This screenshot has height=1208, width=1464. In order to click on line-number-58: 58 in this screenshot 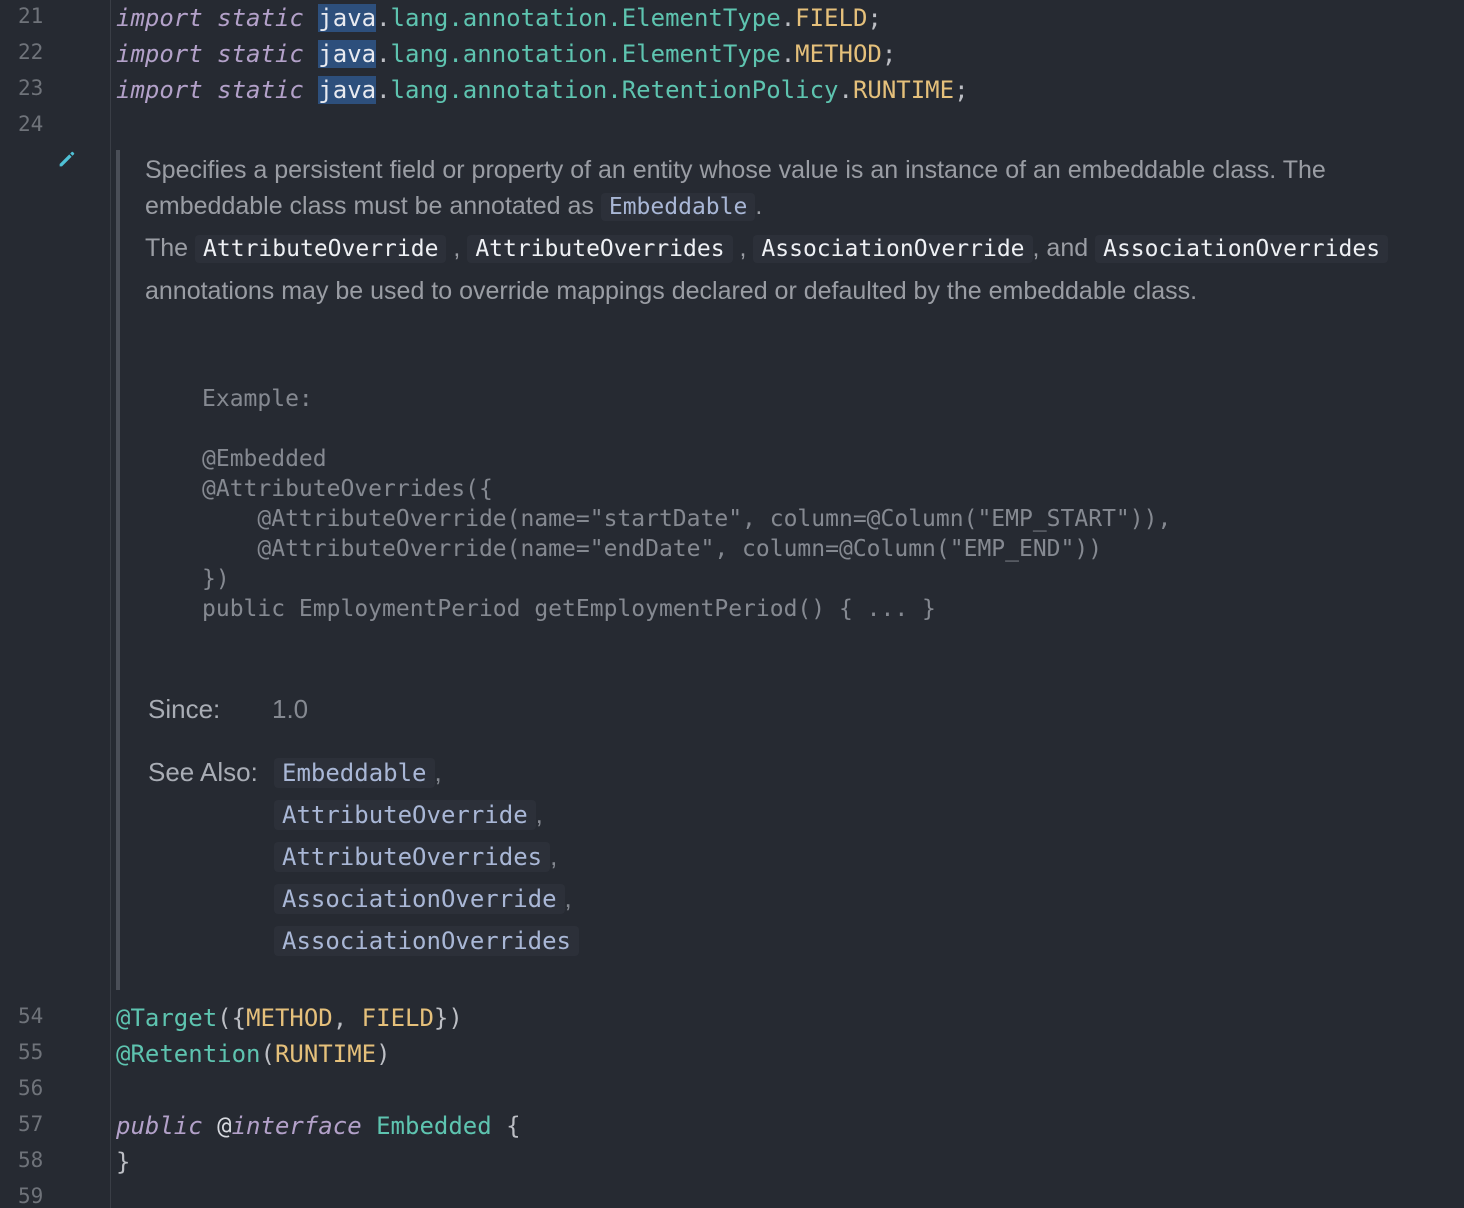, I will do `click(31, 1160)`.